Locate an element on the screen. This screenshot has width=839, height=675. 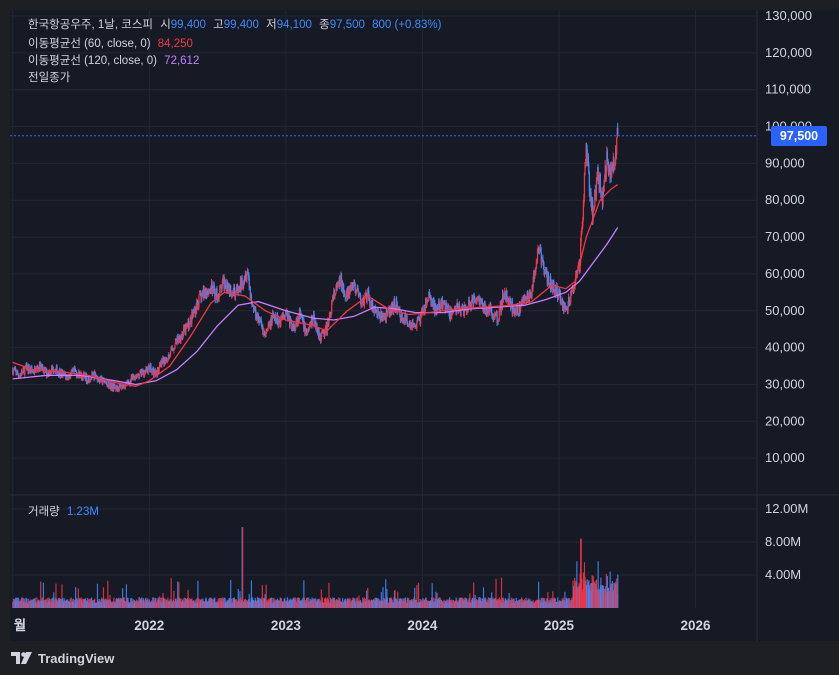
ma120-label: 이동평균선 (120, close, 0) is located at coordinates (92, 61).